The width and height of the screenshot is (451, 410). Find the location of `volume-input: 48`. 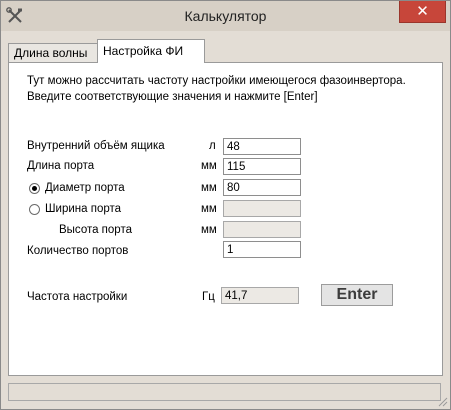

volume-input: 48 is located at coordinates (262, 146).